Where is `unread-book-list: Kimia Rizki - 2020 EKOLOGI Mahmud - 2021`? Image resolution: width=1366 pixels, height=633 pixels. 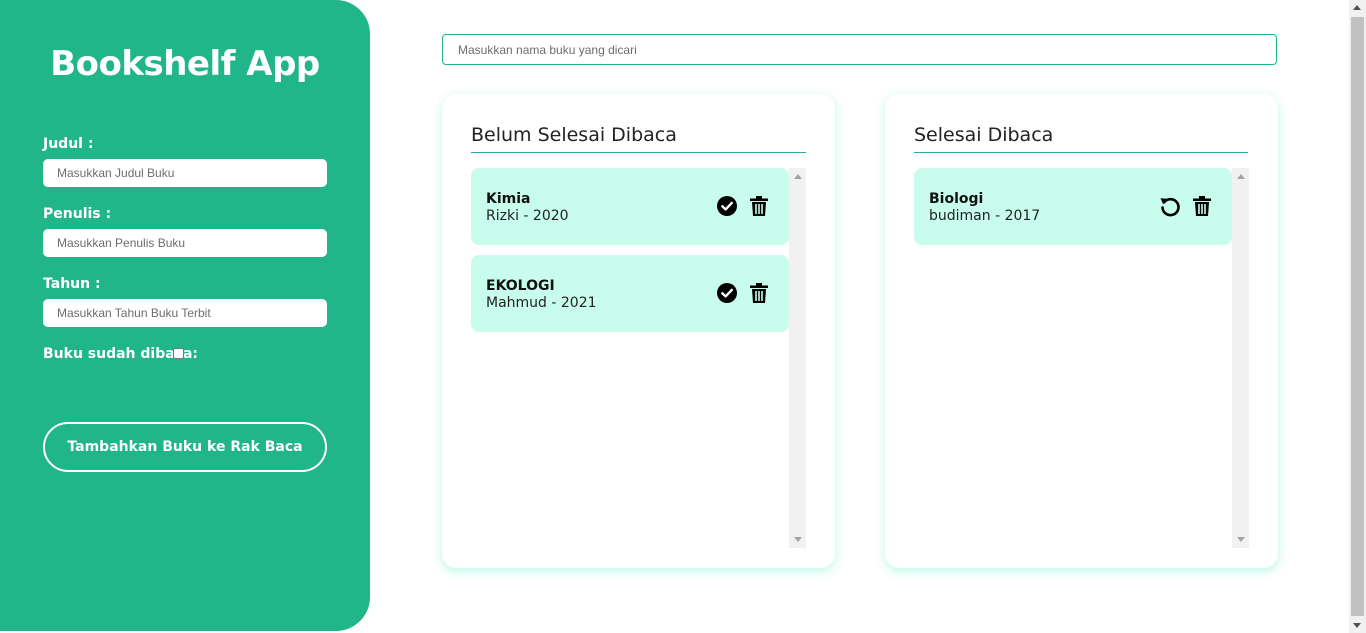 unread-book-list: Kimia Rizki - 2020 EKOLOGI Mahmud - 2021 is located at coordinates (638, 358).